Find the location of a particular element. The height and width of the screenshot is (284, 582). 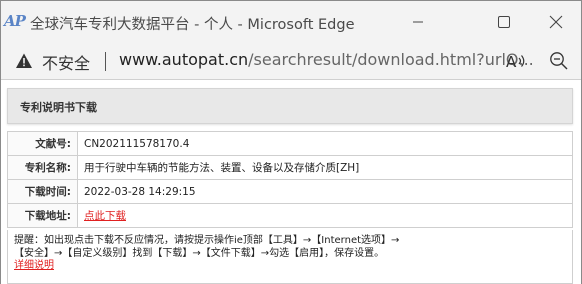

table-row: 专利名称: 用于行驶中车辆的节能方法、装置、设备以及存储介质[ZH] is located at coordinates (290, 167).